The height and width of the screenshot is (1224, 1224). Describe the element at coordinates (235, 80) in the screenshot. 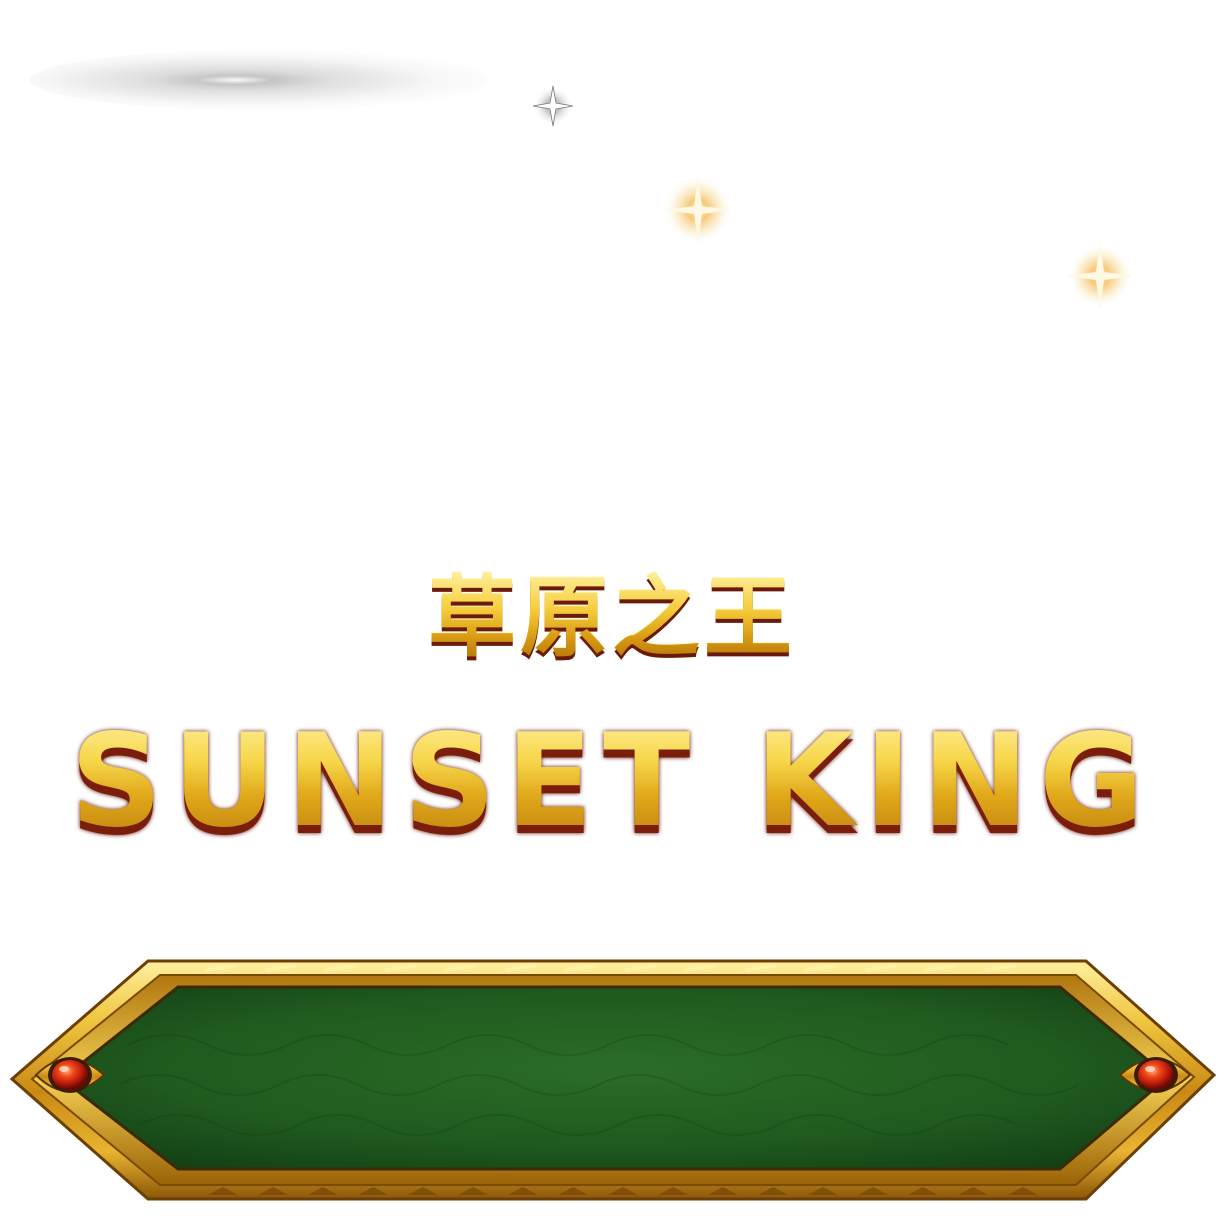

I see `light-streak-core` at that location.